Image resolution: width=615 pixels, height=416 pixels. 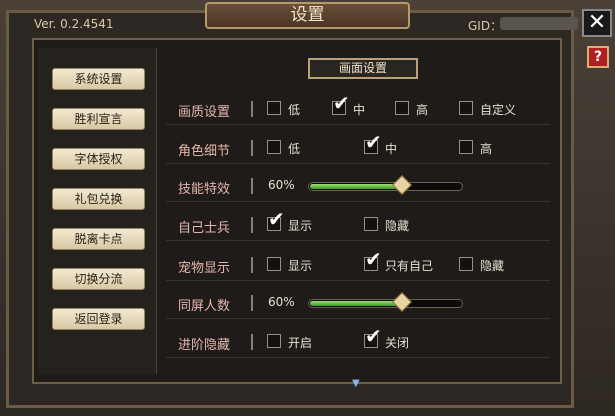 What do you see at coordinates (98, 239) in the screenshot?
I see `sidebar-item-unstuck: 脱离卡点` at bounding box center [98, 239].